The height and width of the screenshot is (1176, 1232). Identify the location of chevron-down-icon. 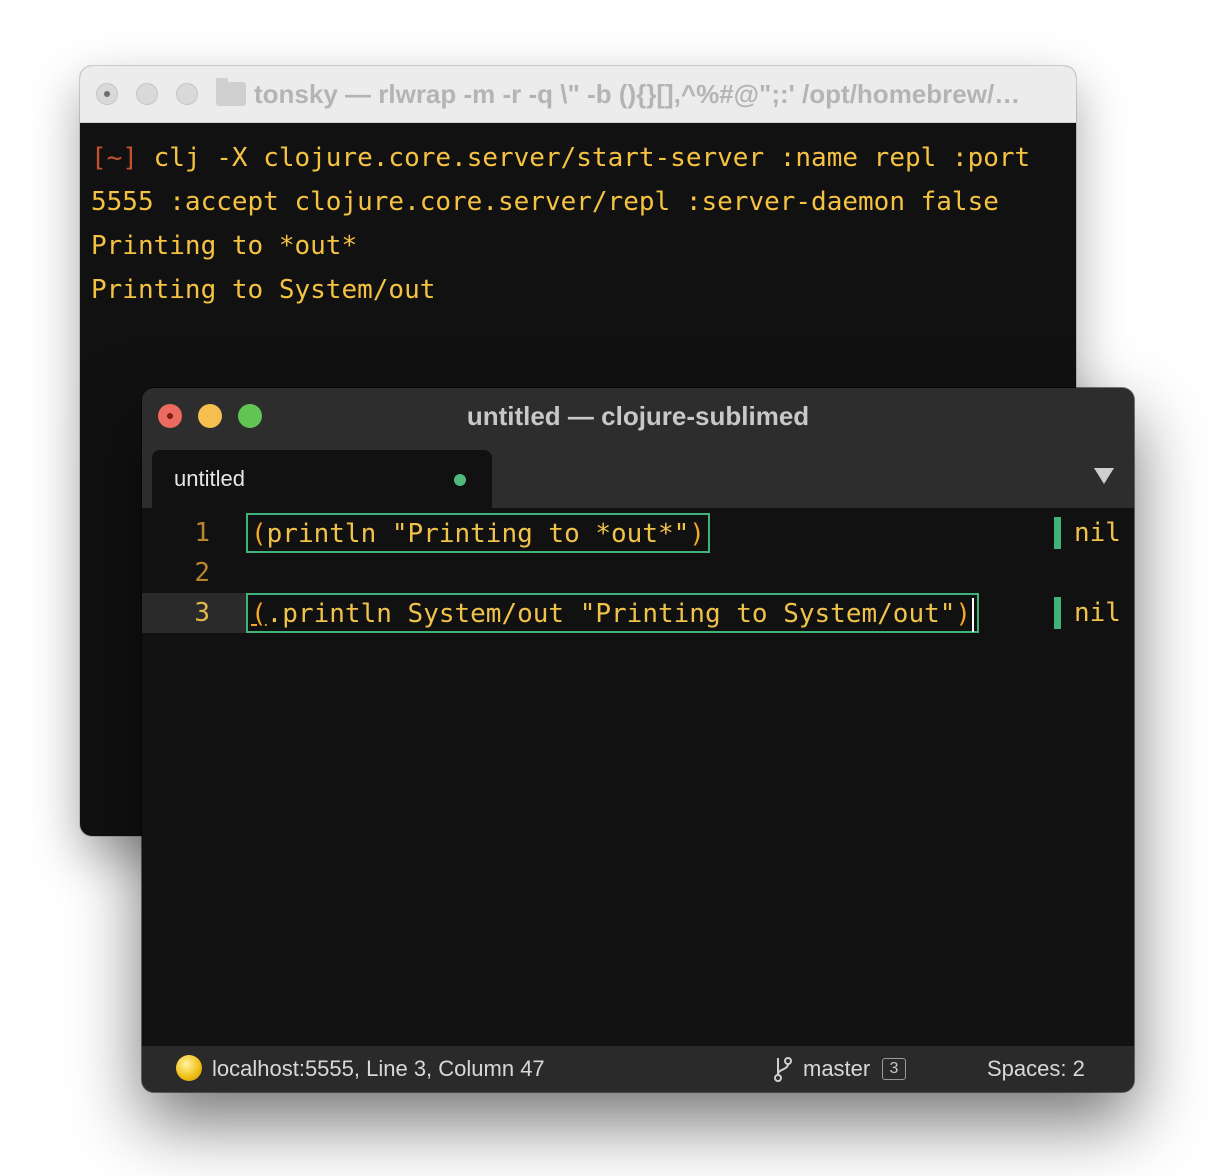
(1104, 476).